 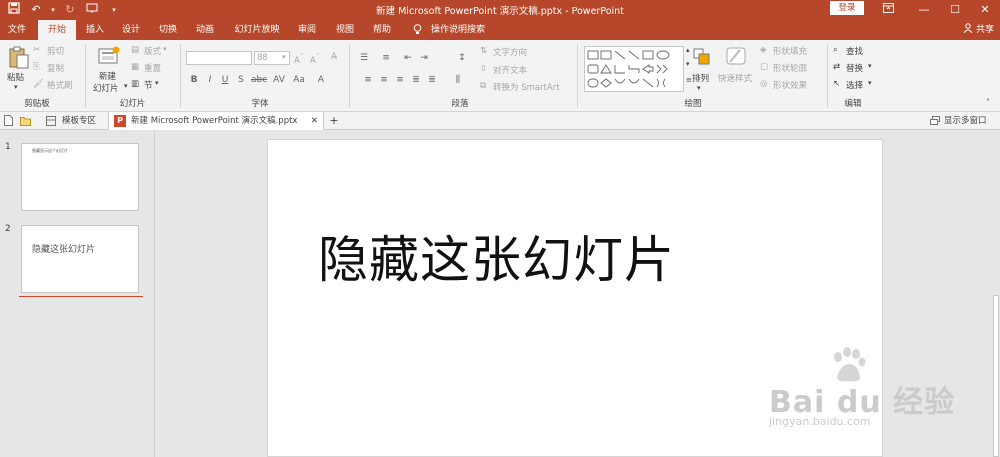 What do you see at coordinates (314, 121) in the screenshot?
I see `close-tab-icon: ✕` at bounding box center [314, 121].